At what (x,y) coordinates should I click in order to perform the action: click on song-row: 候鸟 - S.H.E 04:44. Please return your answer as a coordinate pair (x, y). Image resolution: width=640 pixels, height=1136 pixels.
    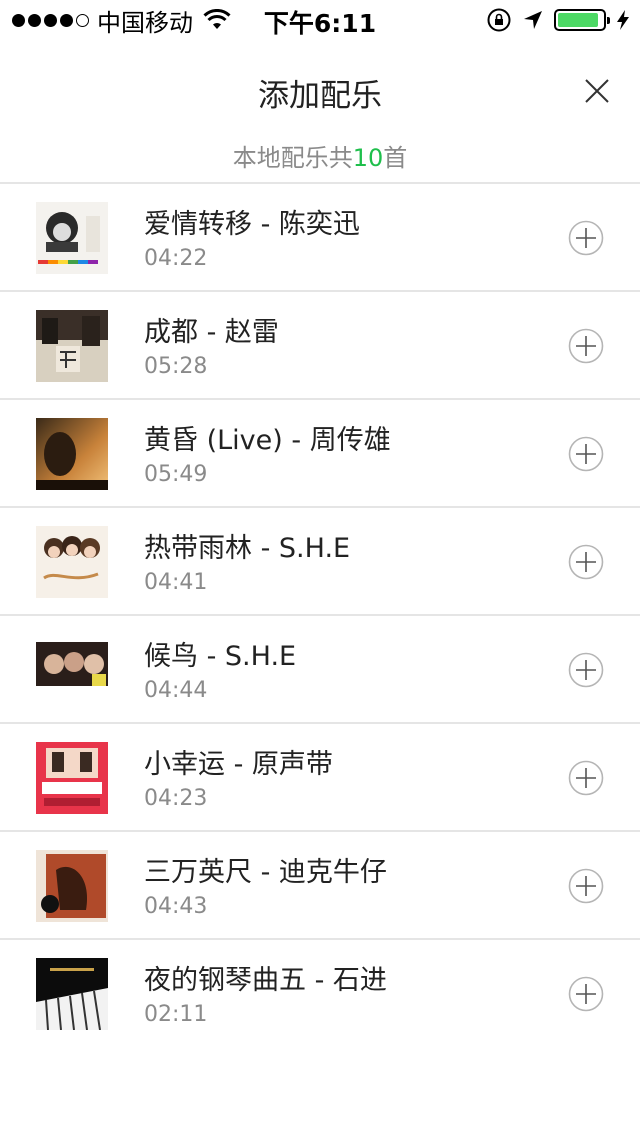
    Looking at the image, I should click on (320, 670).